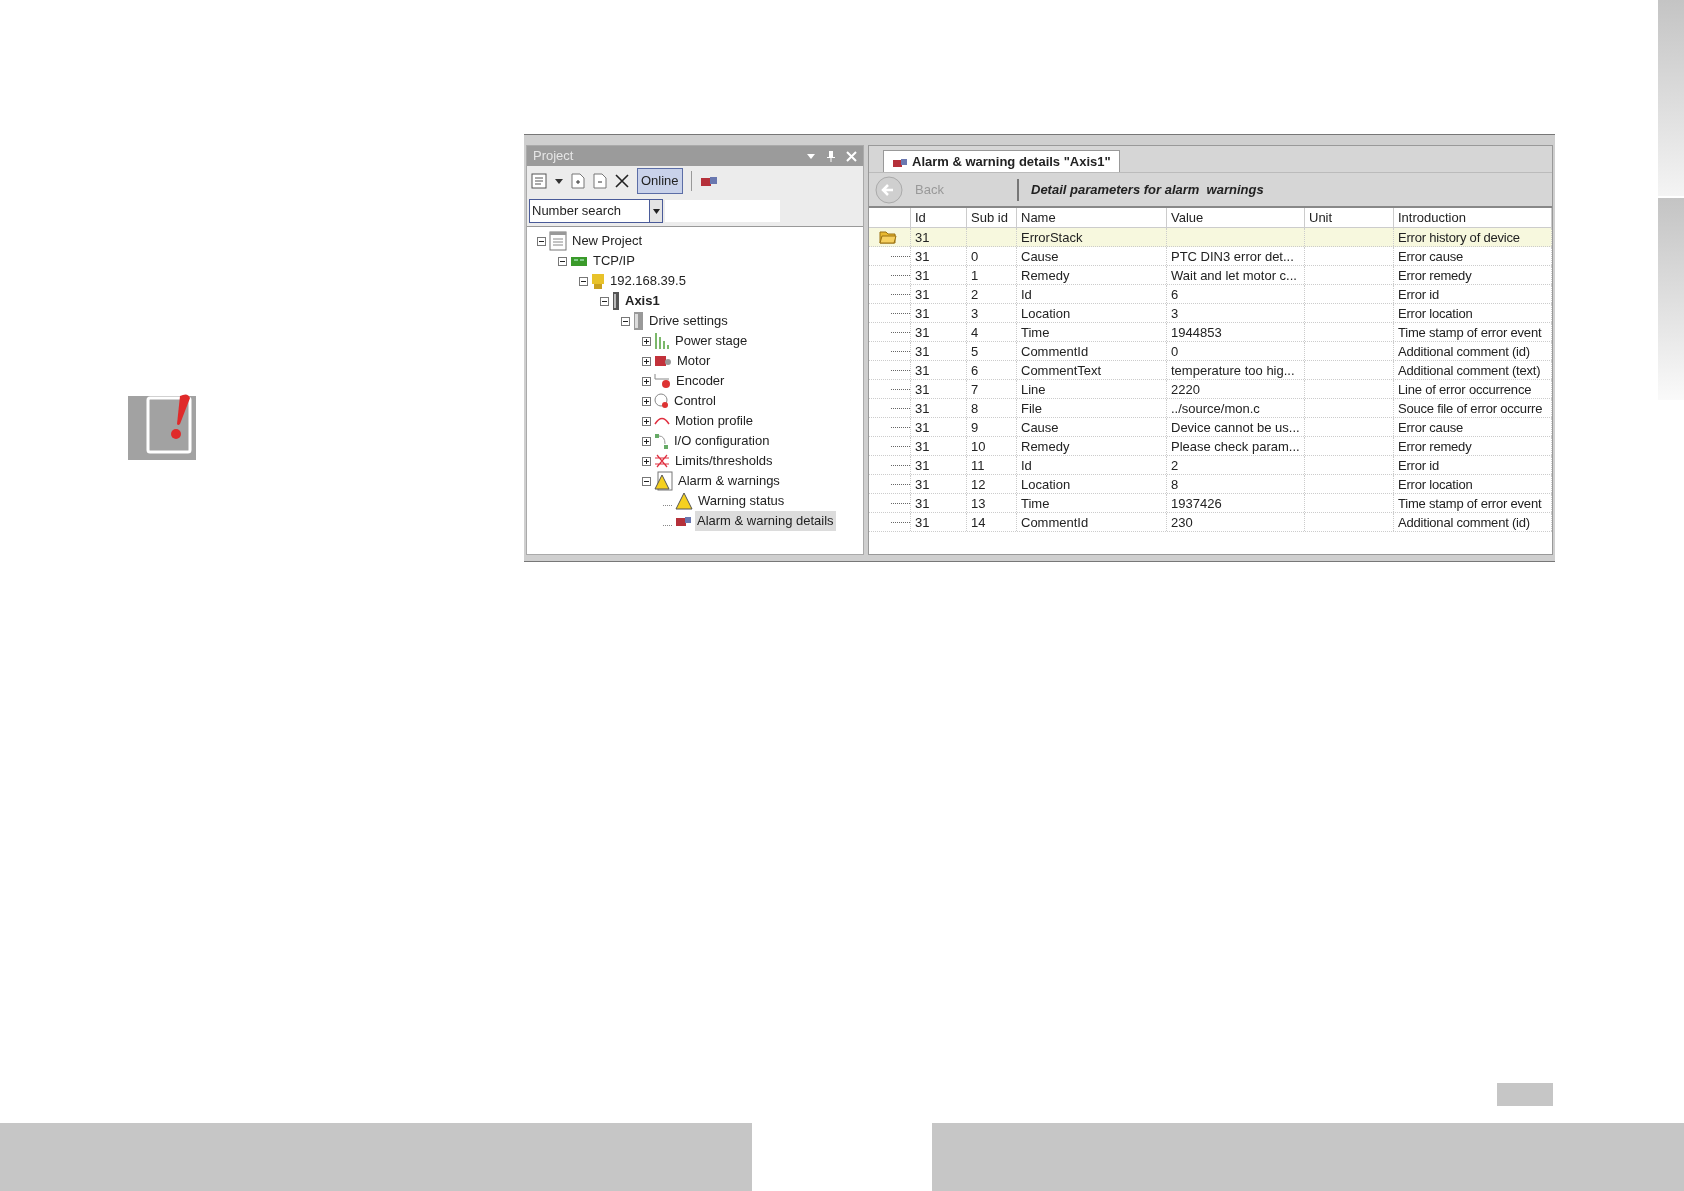  I want to click on tree-item: Power stage, so click(711, 341).